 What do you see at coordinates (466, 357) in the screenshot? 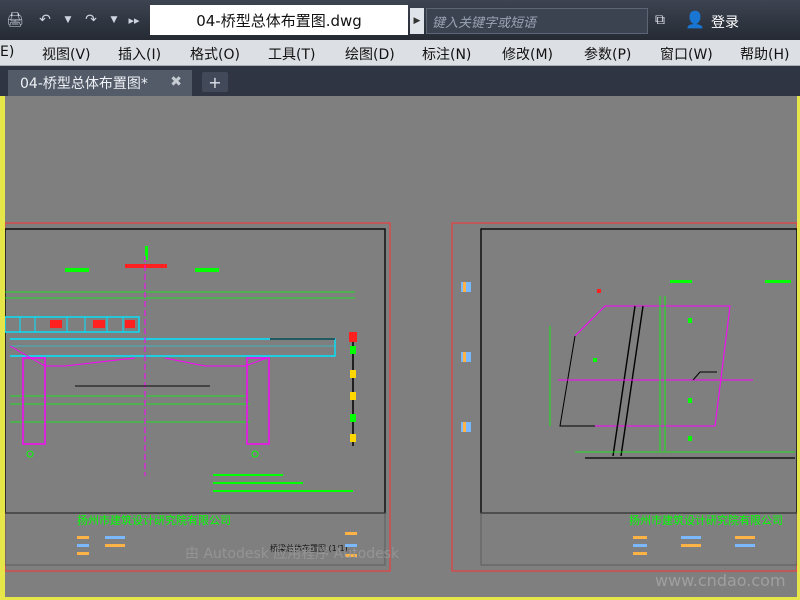
I see `side-marks` at bounding box center [466, 357].